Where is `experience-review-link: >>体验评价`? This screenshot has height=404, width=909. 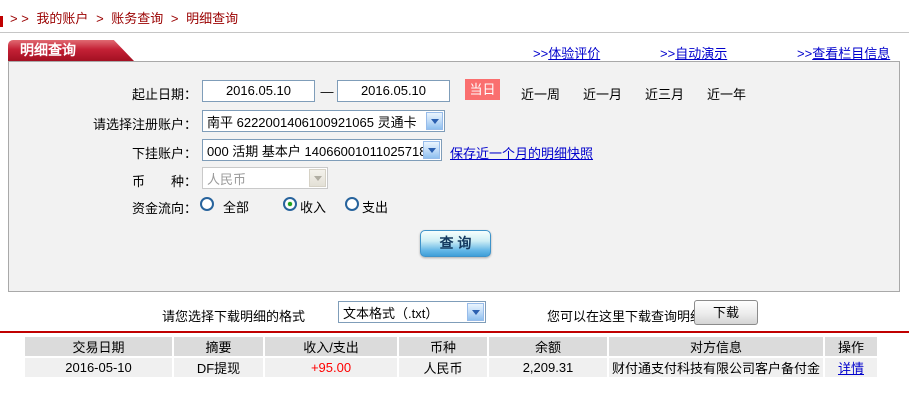 experience-review-link: >>体验评价 is located at coordinates (566, 52).